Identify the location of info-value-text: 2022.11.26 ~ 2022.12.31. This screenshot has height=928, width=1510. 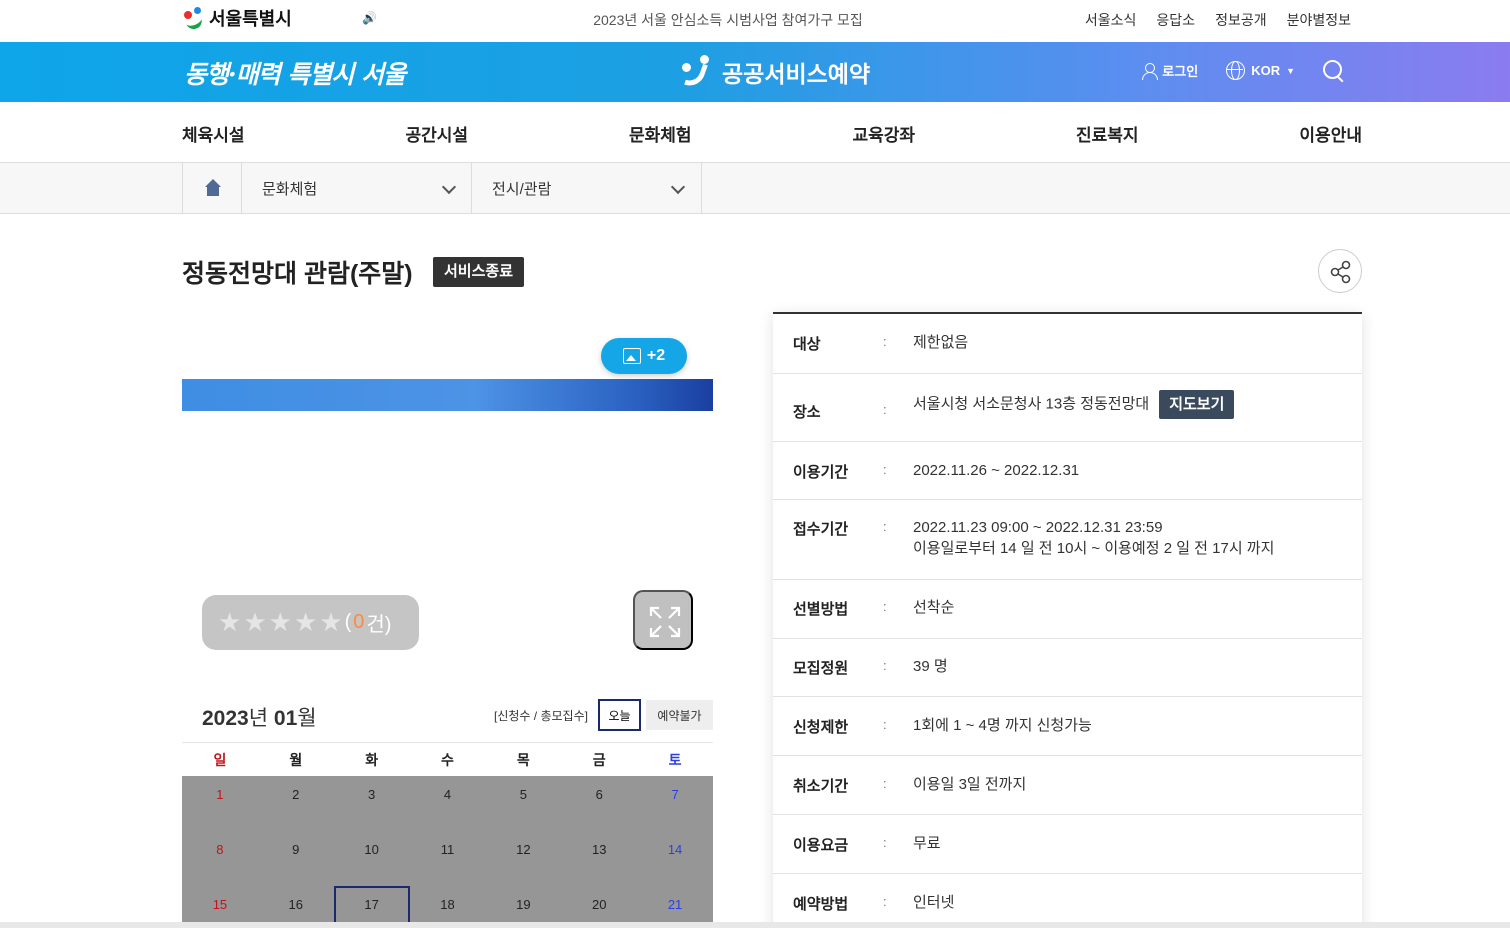
(996, 470).